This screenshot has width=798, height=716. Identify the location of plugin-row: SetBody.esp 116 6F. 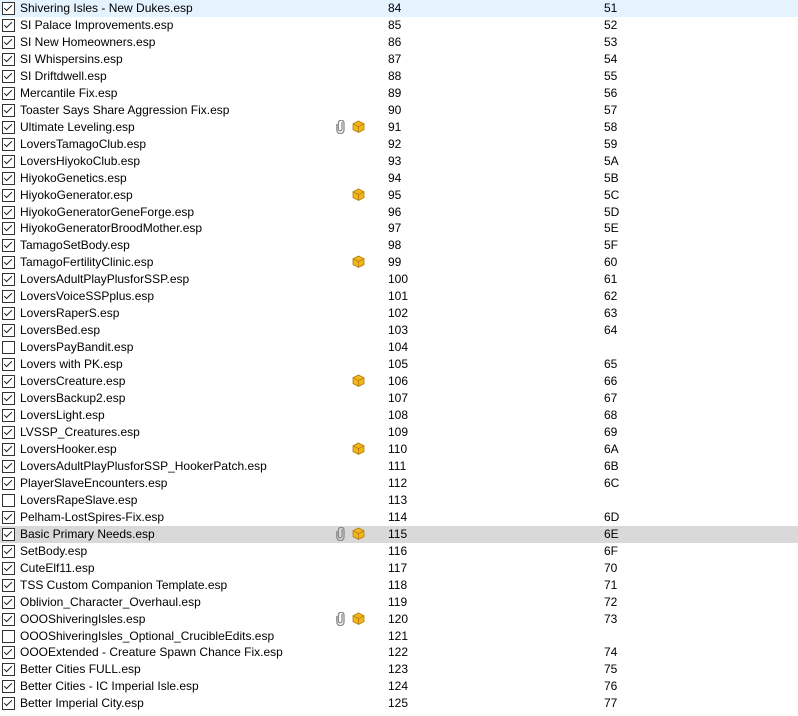
(399, 551).